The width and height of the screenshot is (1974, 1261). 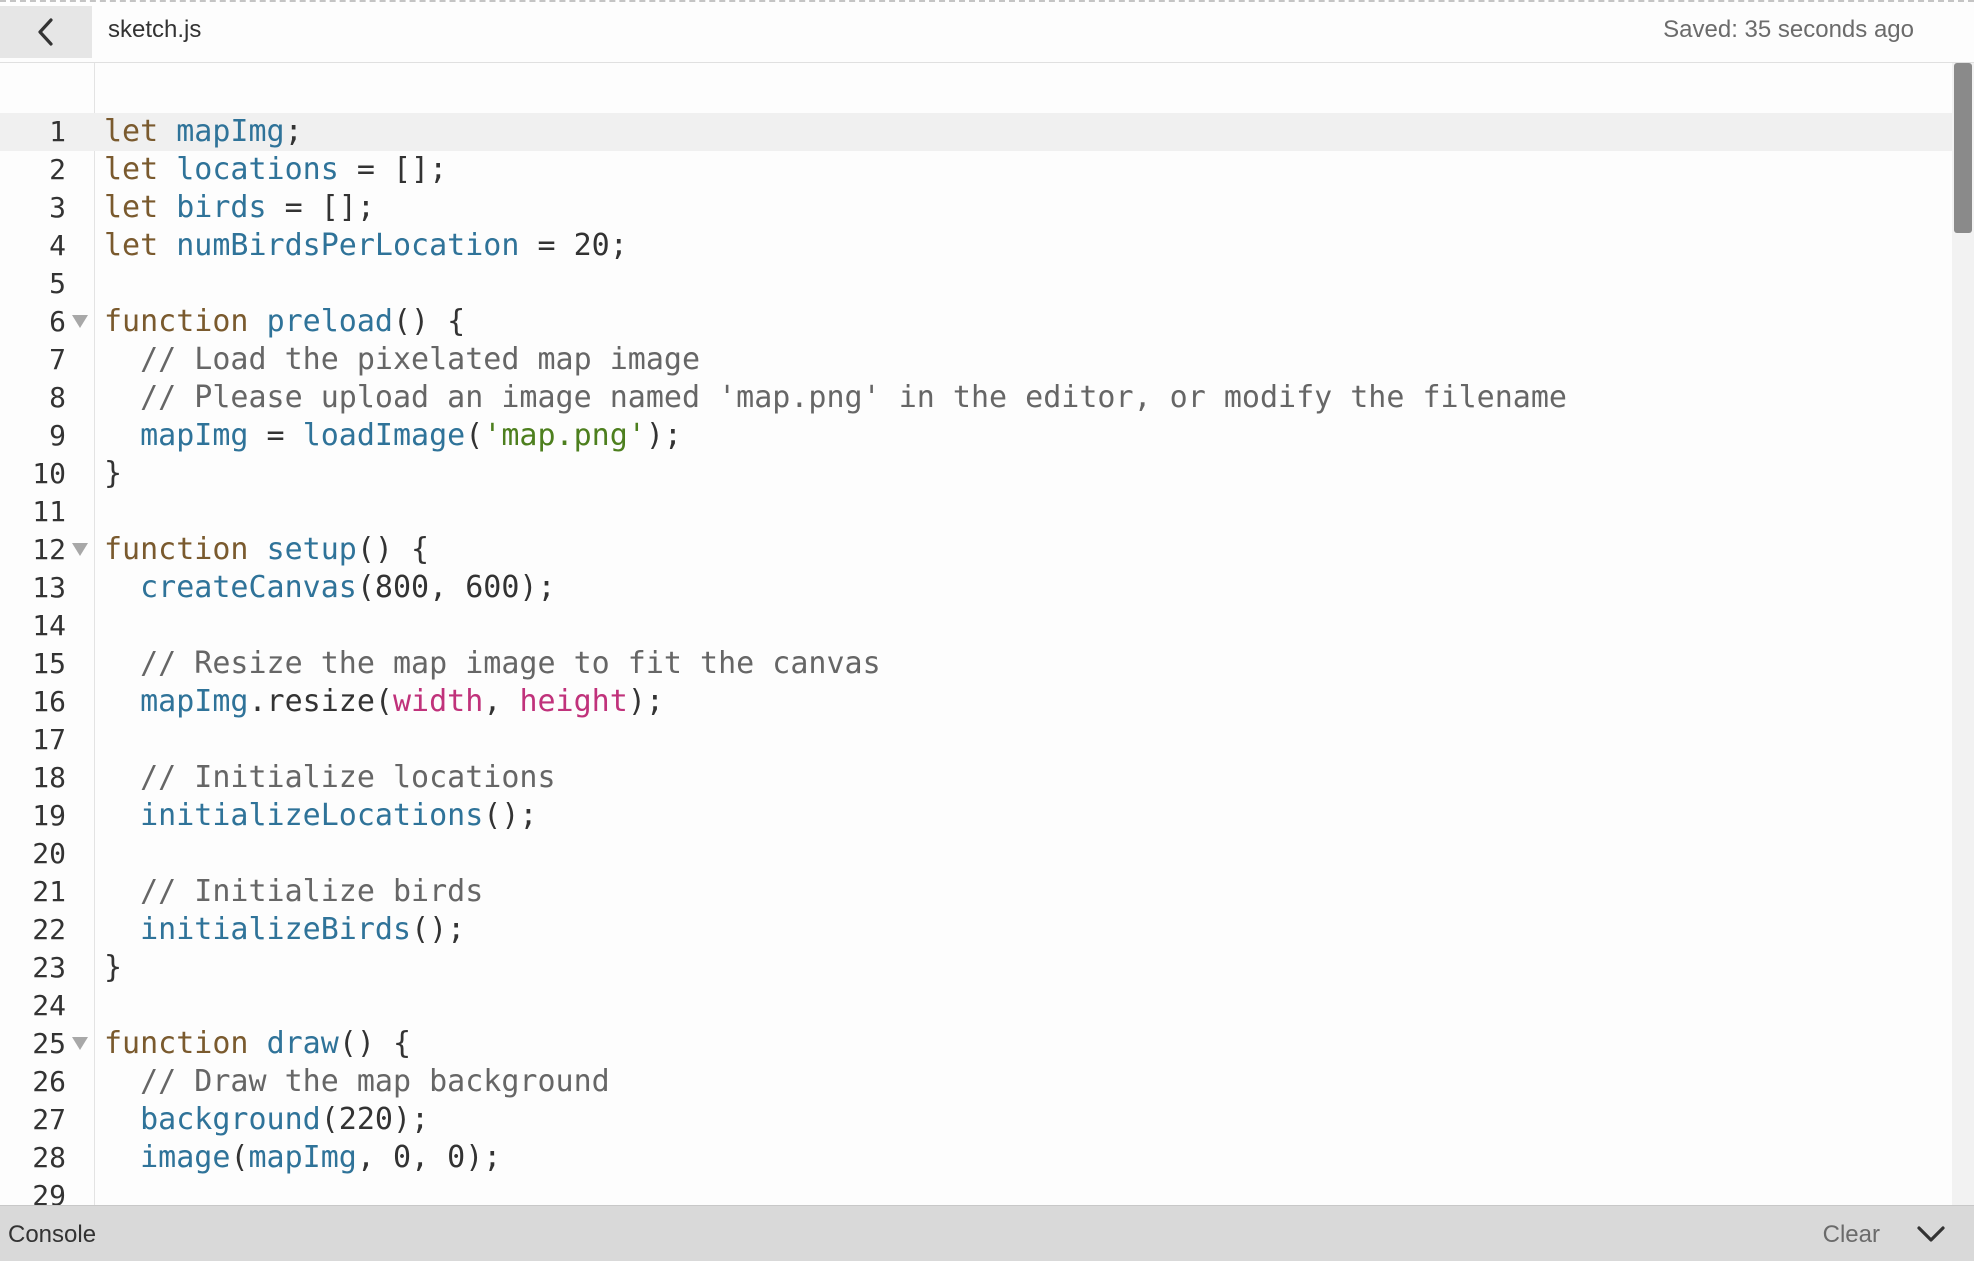 I want to click on line-number: 3, so click(x=57, y=207).